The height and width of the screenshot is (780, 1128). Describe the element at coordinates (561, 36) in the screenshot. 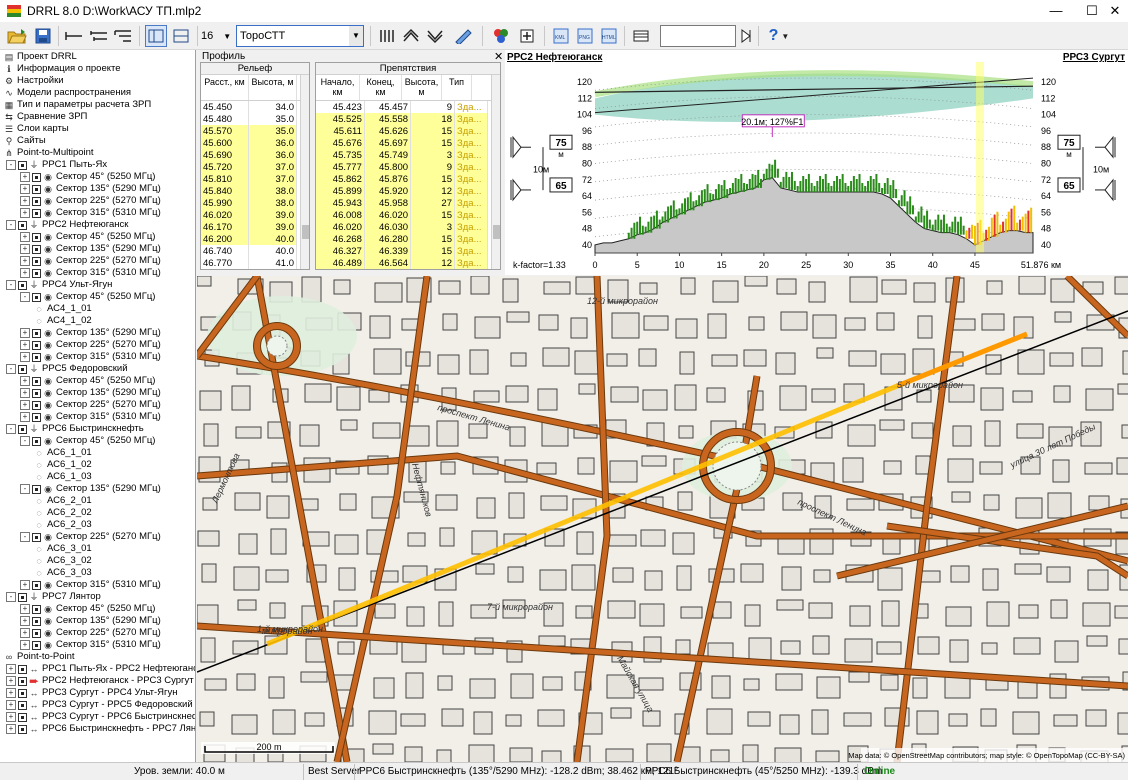

I see `export-kml-icon: KML` at that location.